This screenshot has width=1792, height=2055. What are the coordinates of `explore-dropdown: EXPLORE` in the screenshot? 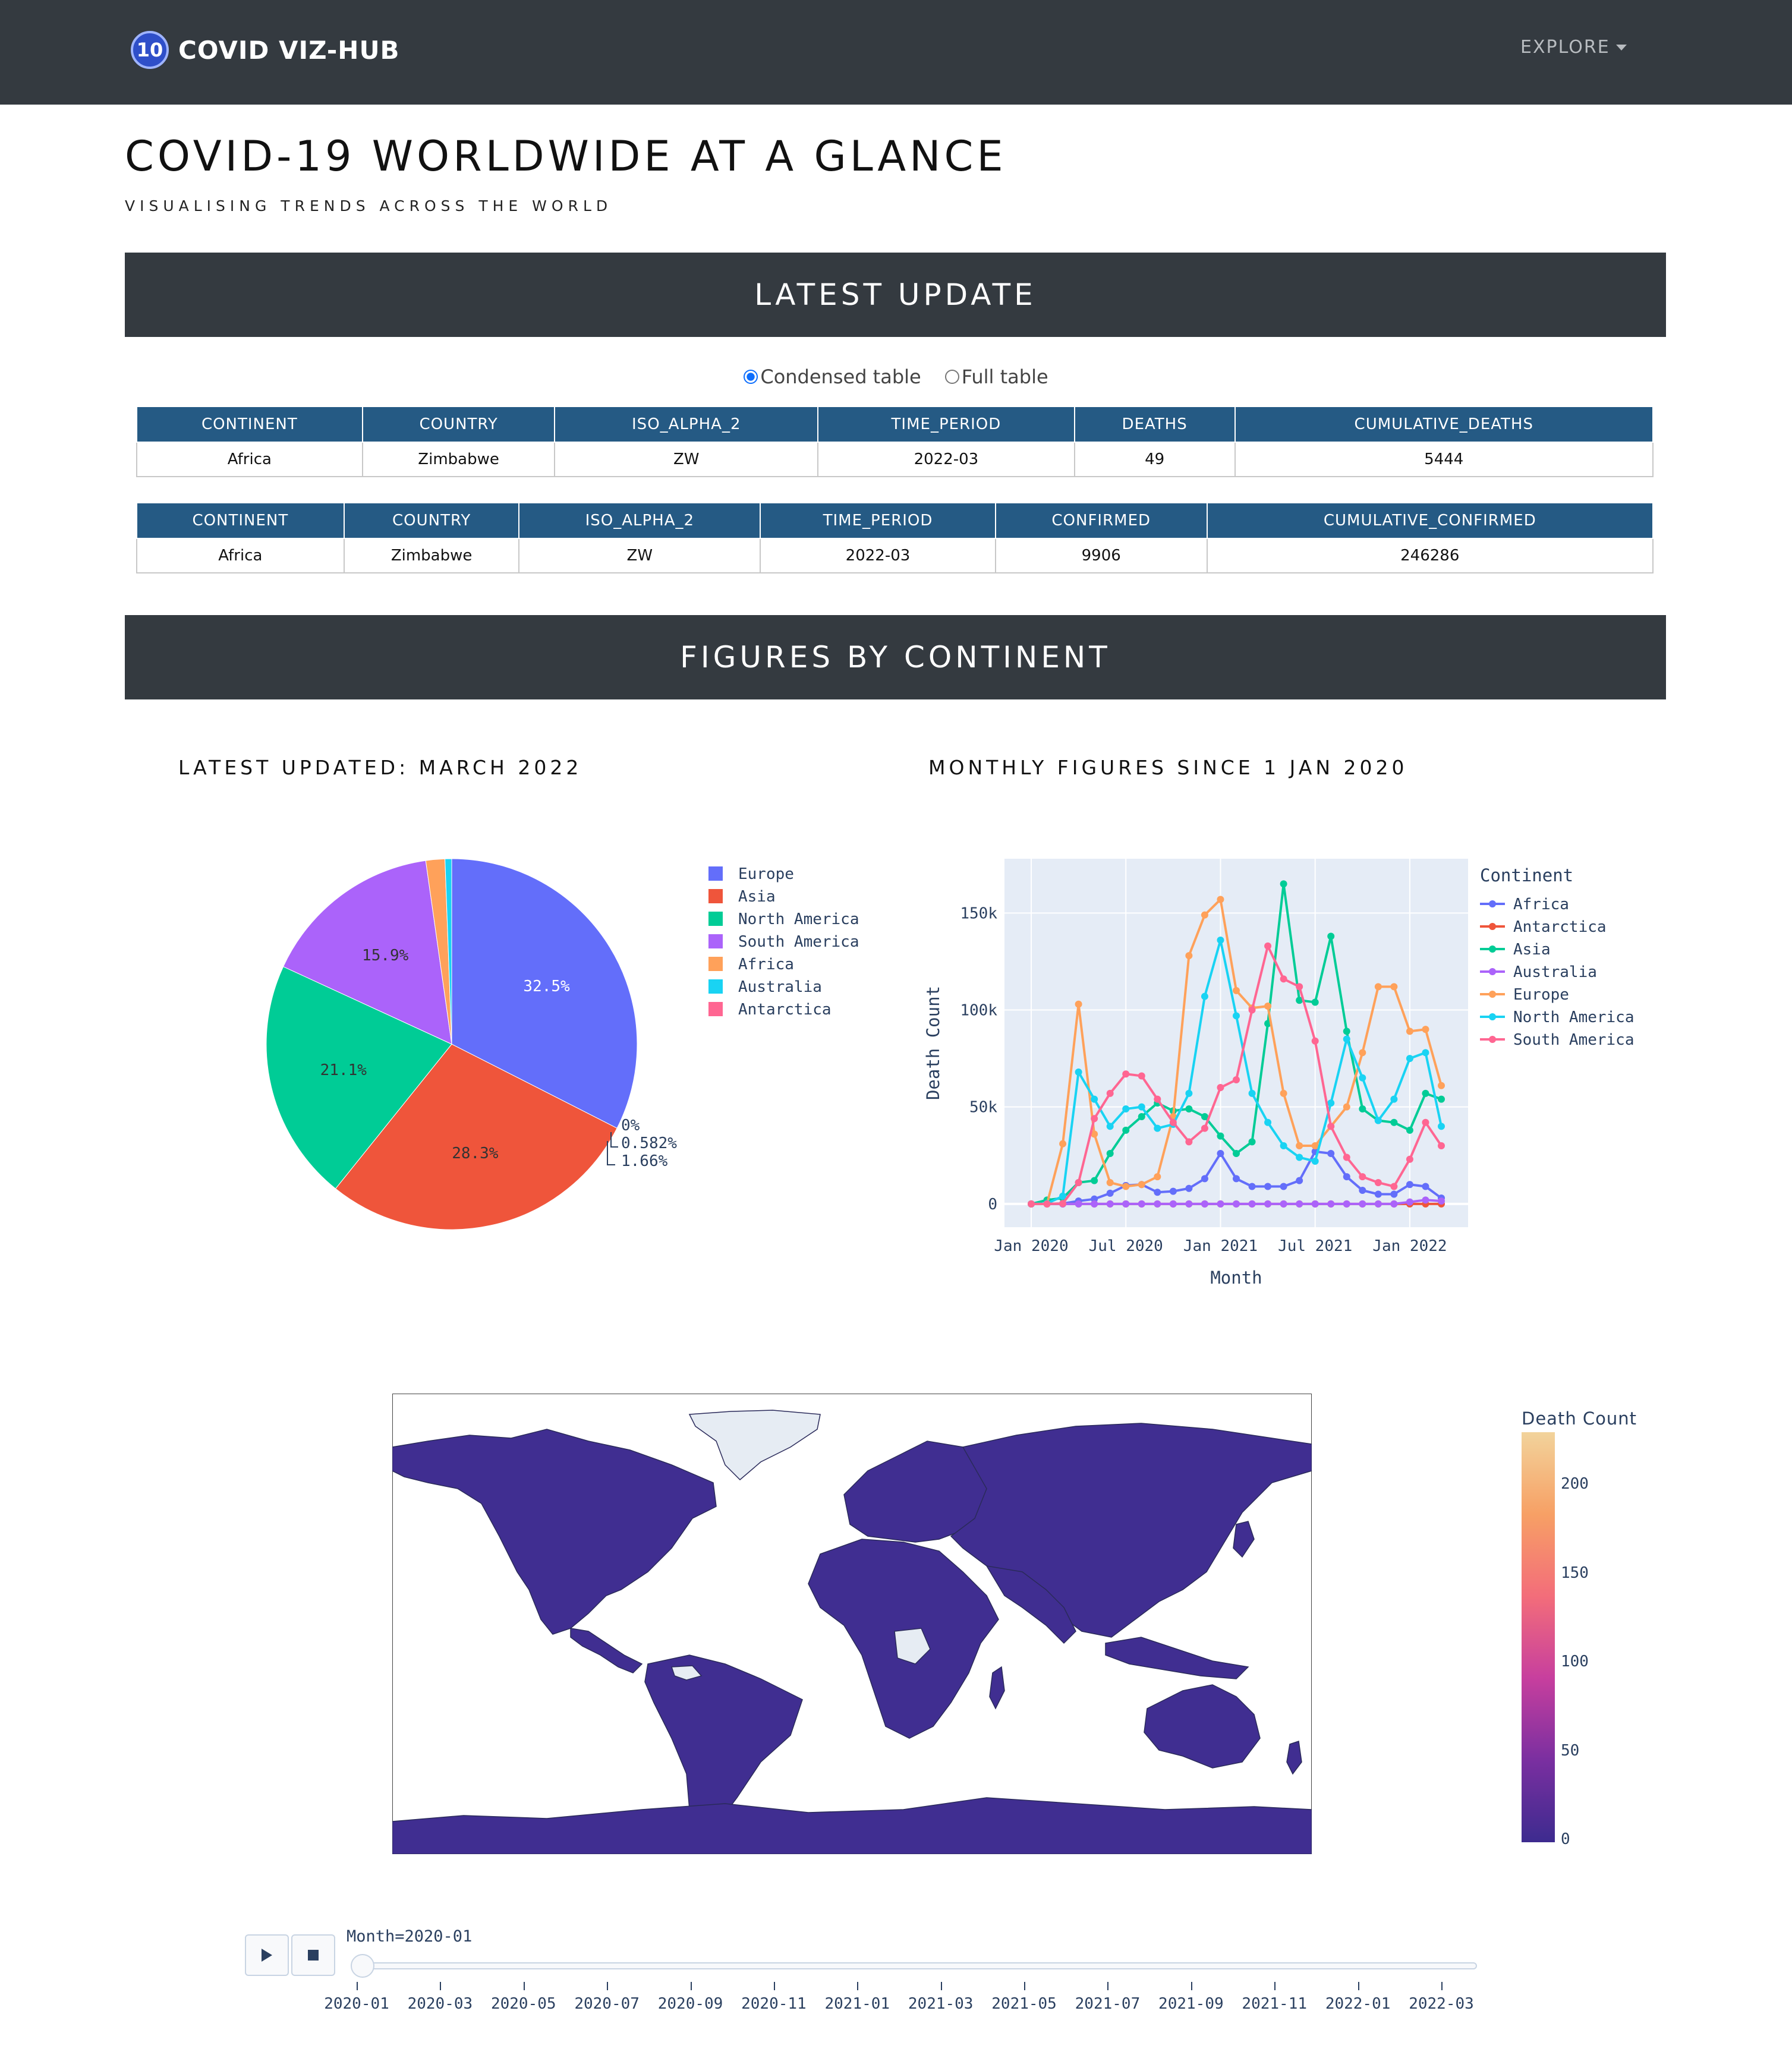 It's located at (1573, 47).